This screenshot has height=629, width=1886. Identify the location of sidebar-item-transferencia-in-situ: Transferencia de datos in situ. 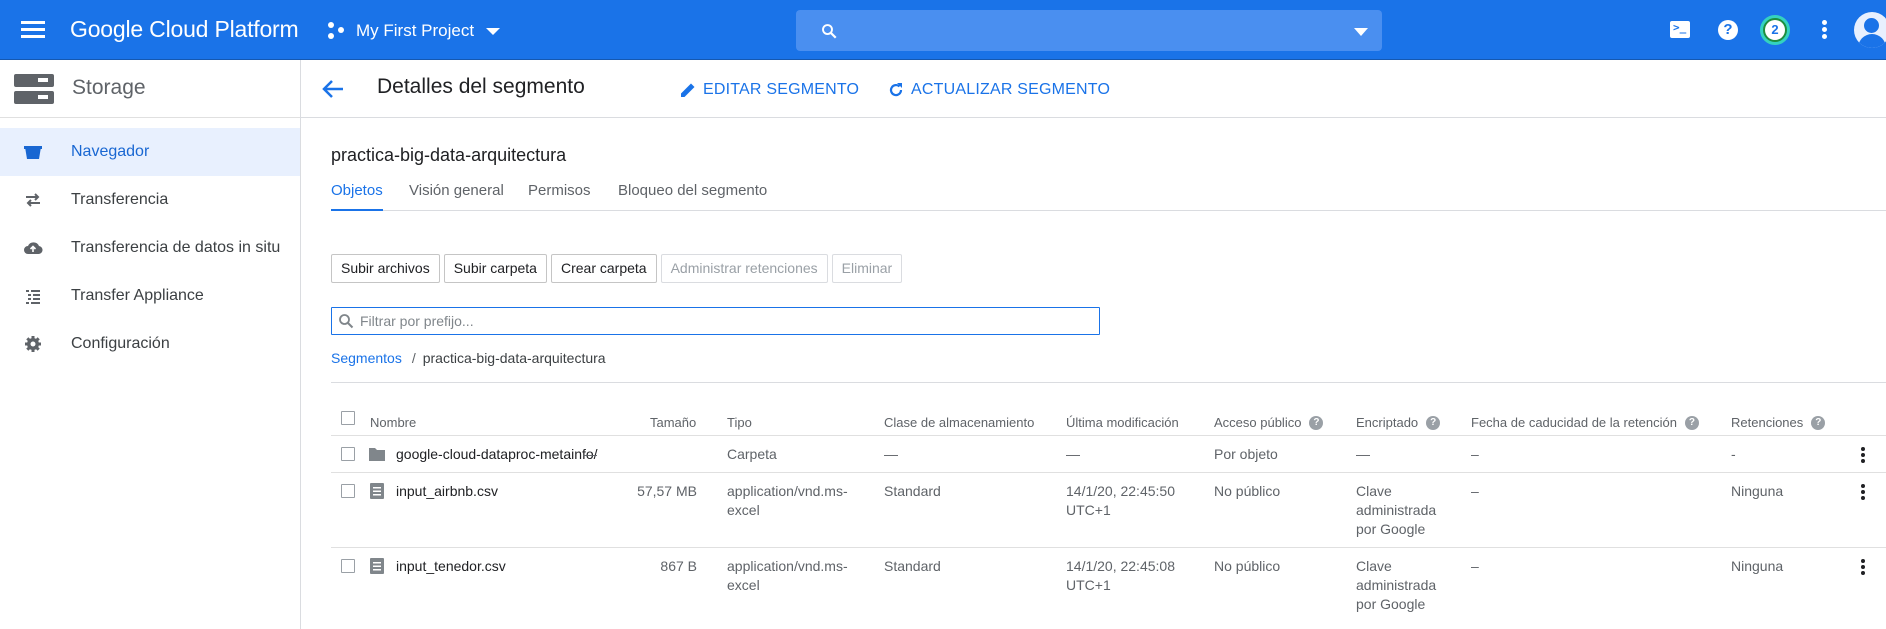
(150, 248).